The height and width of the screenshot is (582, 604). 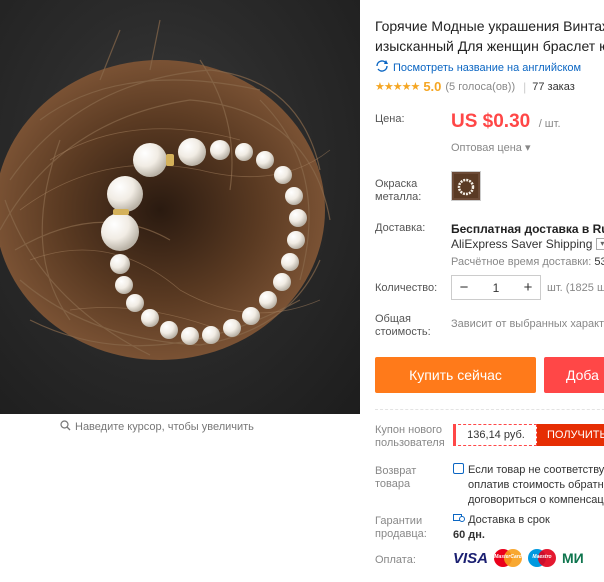 I want to click on quantity-input: 1, so click(x=496, y=288).